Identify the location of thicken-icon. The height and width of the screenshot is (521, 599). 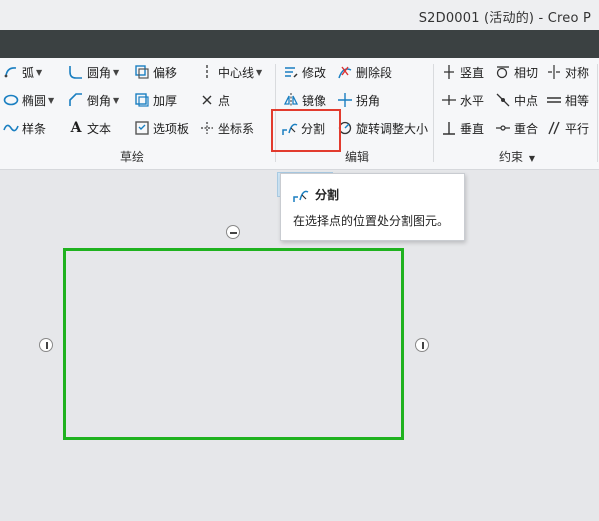
(142, 100).